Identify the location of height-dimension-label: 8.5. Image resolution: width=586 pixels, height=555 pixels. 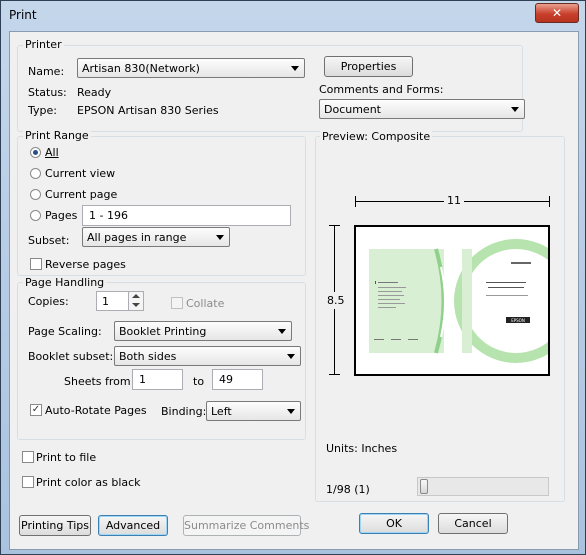
(336, 300).